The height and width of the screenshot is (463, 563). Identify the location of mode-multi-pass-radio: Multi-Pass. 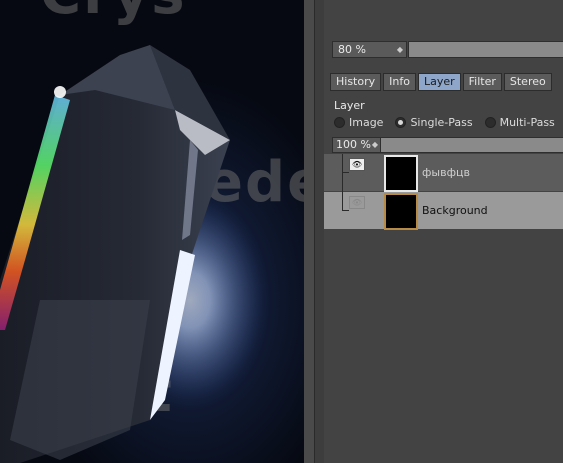
(519, 122).